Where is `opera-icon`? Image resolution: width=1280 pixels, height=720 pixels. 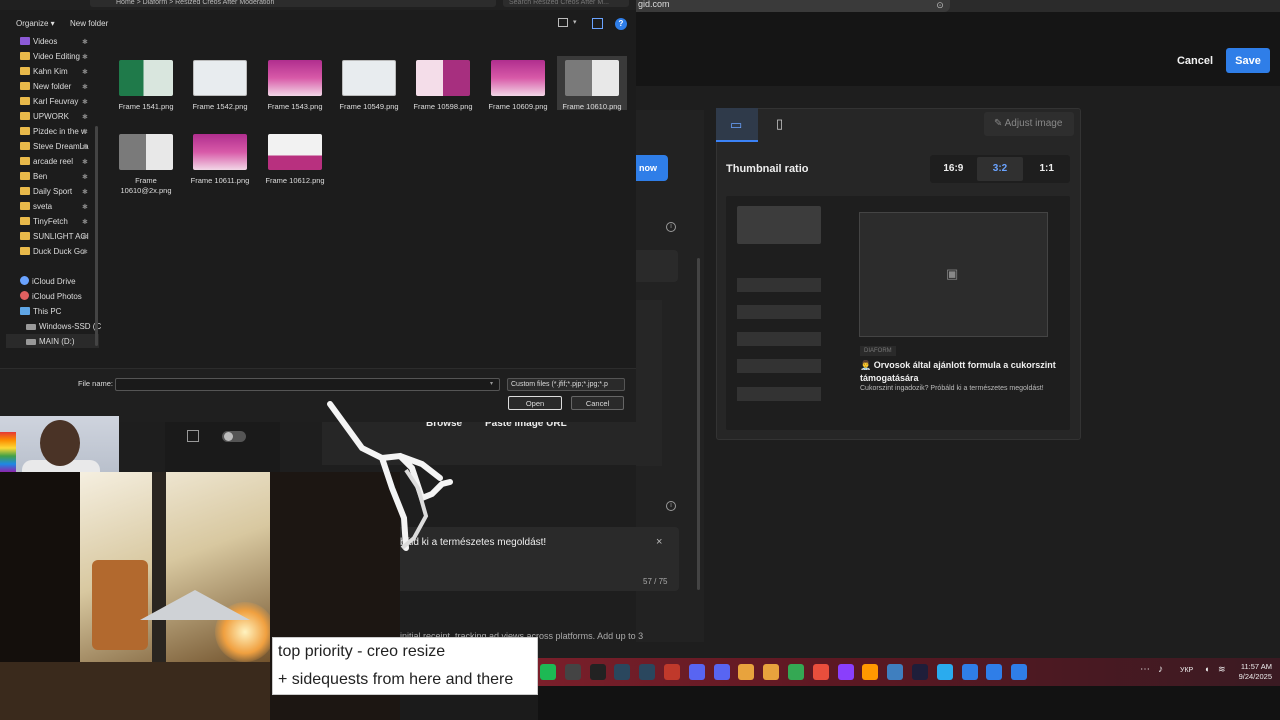 opera-icon is located at coordinates (672, 672).